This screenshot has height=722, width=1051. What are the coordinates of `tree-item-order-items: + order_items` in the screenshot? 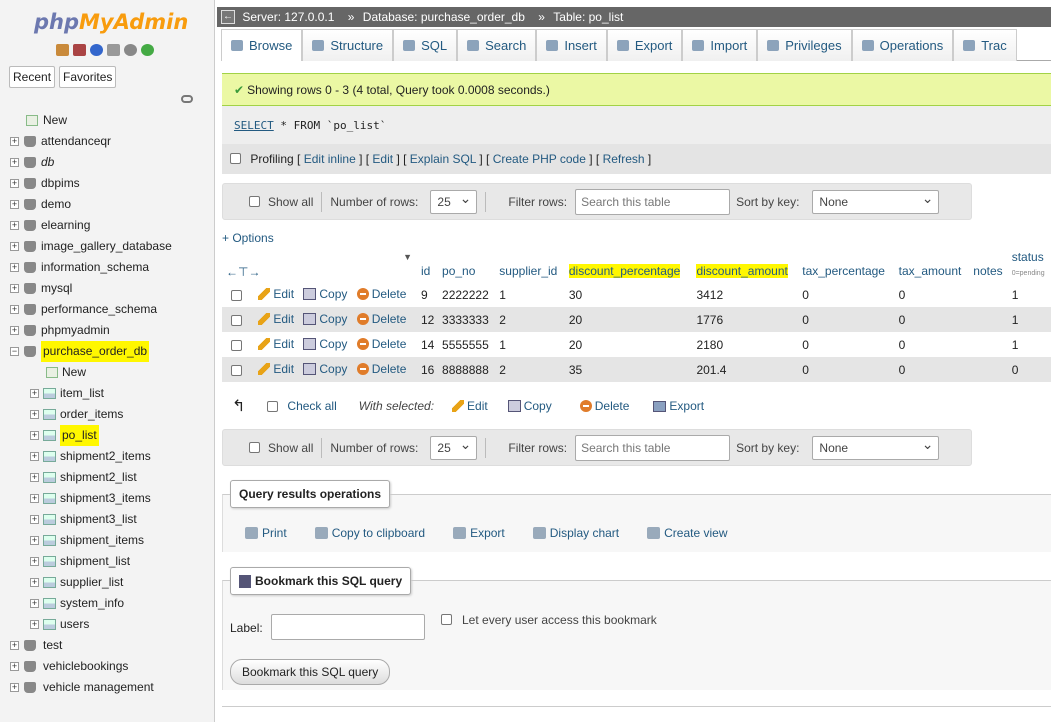 It's located at (110, 414).